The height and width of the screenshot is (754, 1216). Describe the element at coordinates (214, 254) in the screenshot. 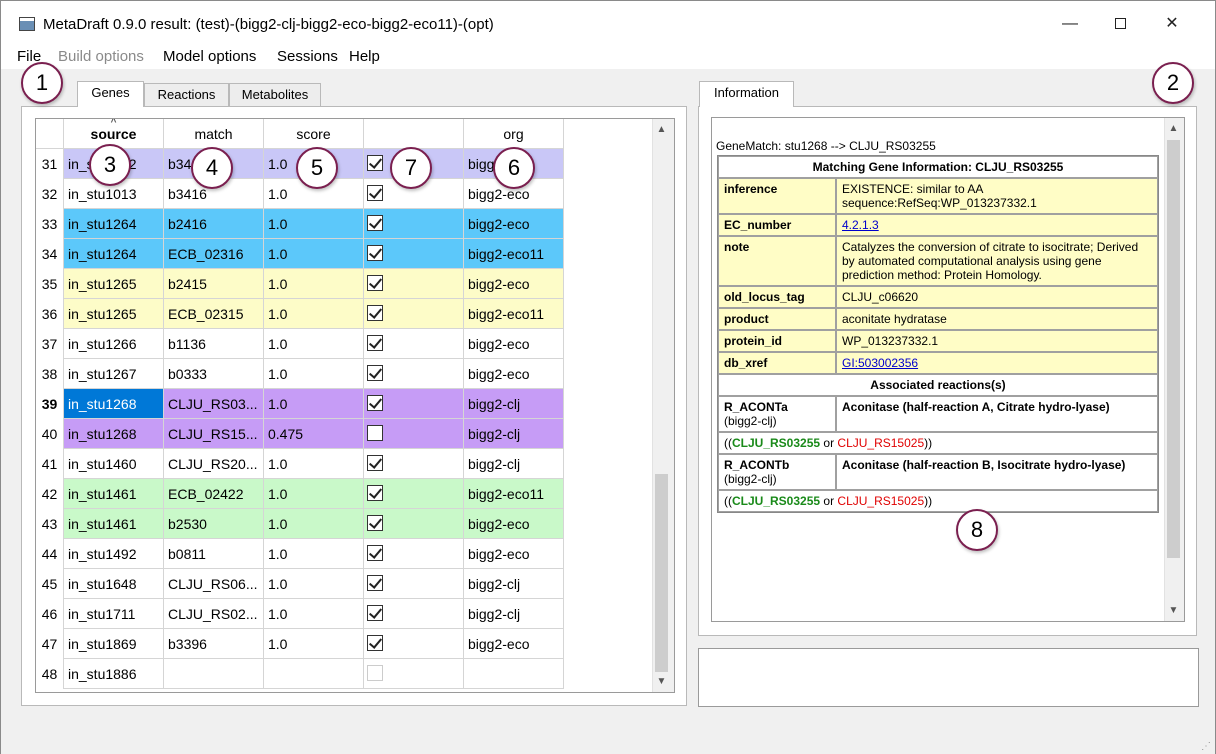

I see `cell-match: ECB_02316` at that location.